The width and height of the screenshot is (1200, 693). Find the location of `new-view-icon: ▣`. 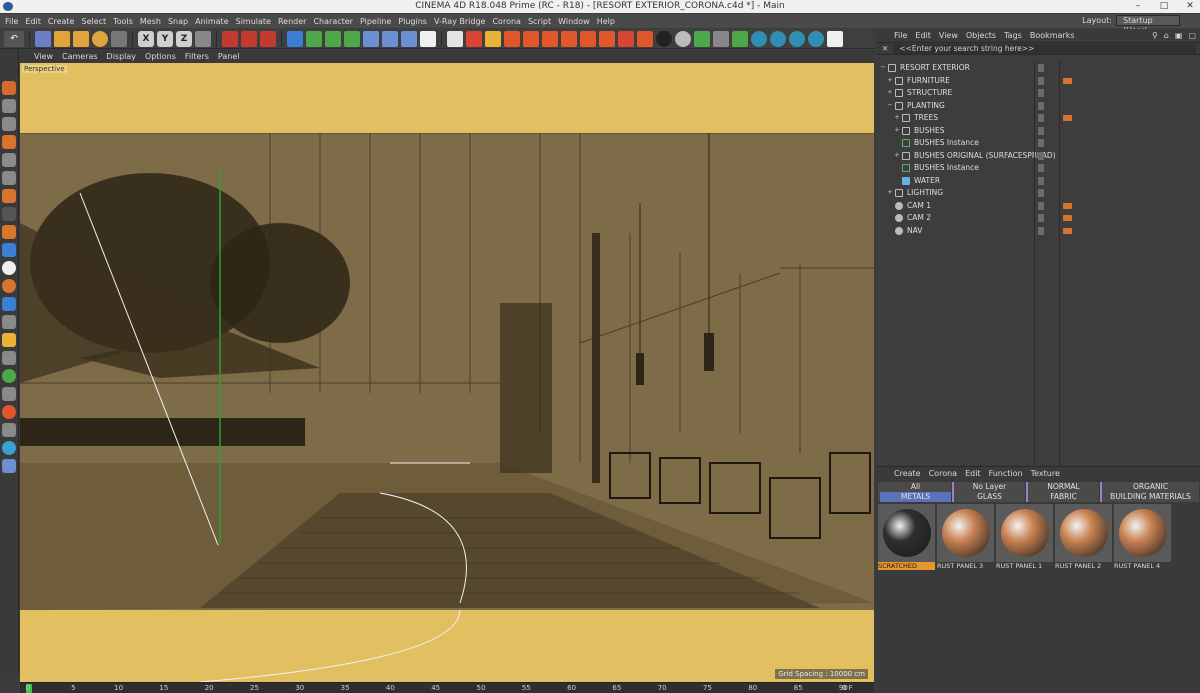

new-view-icon: ▣ is located at coordinates (1179, 35).